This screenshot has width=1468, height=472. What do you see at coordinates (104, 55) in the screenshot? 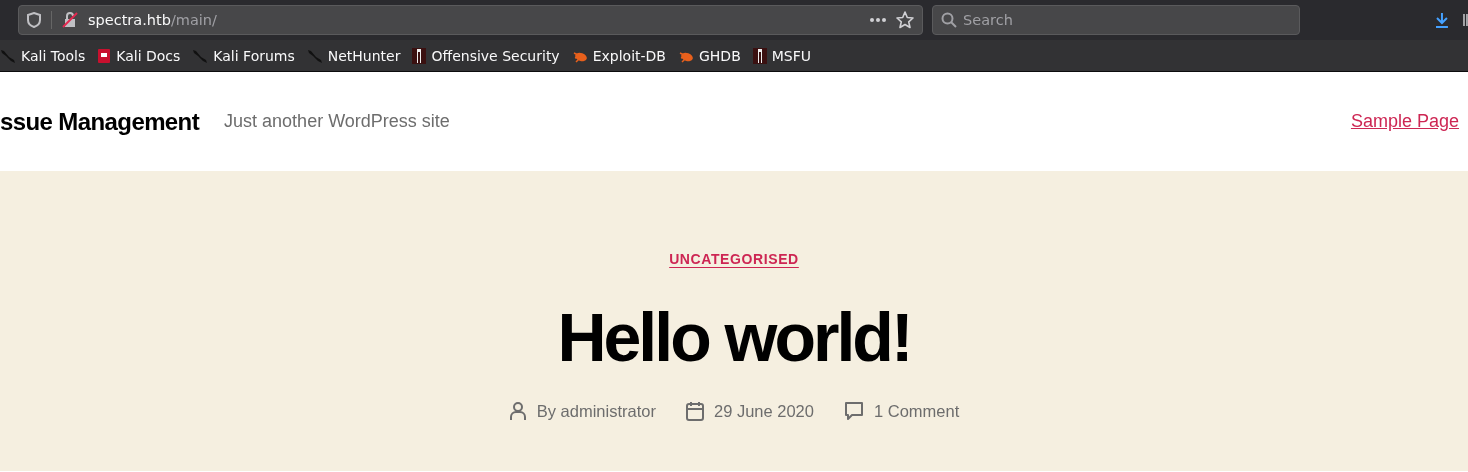
I see `book-icon` at bounding box center [104, 55].